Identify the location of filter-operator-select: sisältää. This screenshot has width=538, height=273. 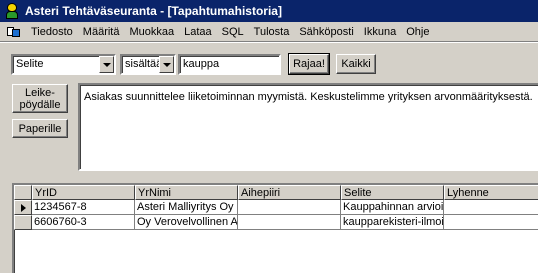
(148, 64).